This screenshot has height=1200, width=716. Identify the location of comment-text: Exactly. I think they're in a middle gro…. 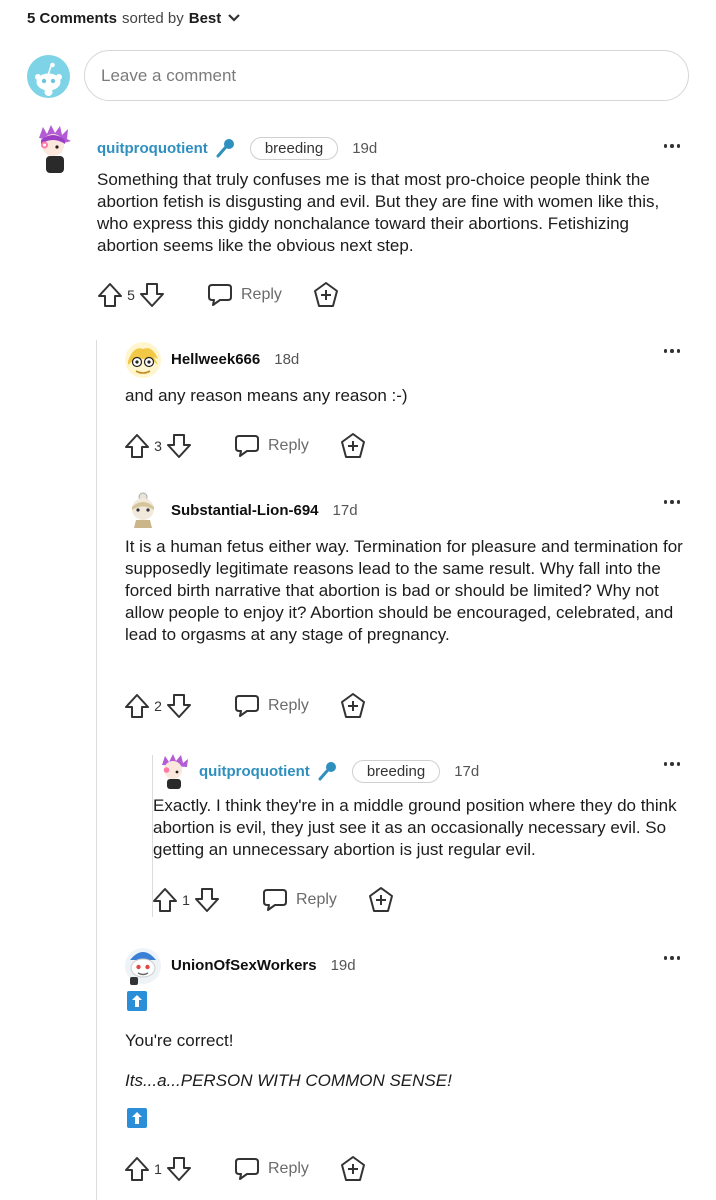
(415, 827).